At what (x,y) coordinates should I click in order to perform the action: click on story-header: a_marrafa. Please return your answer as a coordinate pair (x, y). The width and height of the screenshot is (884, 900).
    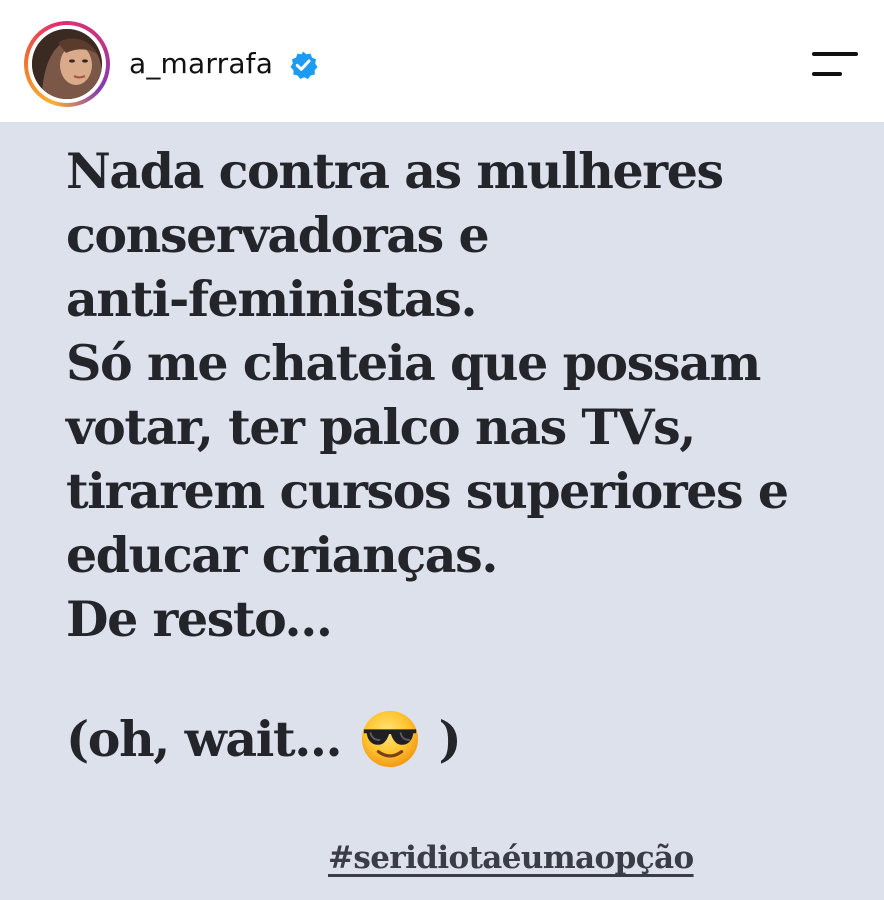
    Looking at the image, I should click on (442, 61).